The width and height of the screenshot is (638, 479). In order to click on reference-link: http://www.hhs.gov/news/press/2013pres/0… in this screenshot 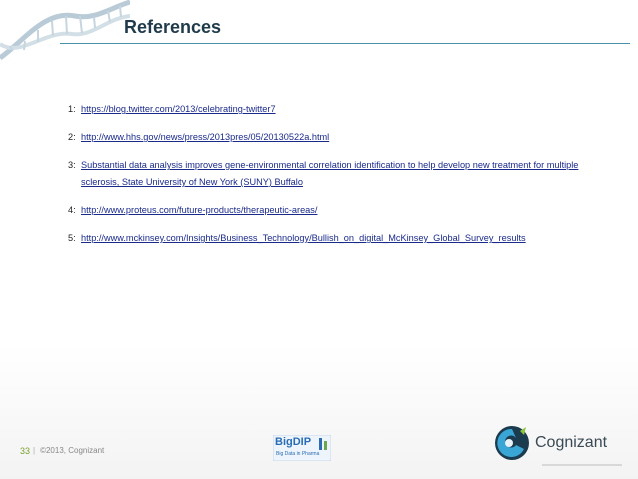, I will do `click(205, 137)`.